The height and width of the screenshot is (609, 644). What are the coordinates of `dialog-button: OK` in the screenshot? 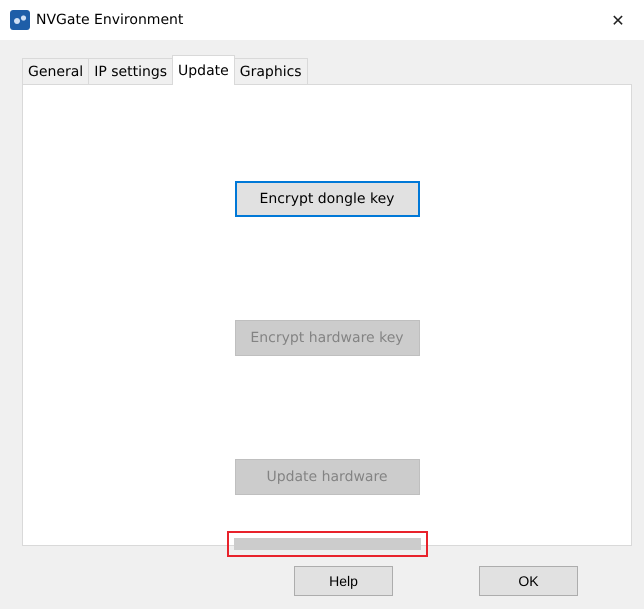 It's located at (528, 581).